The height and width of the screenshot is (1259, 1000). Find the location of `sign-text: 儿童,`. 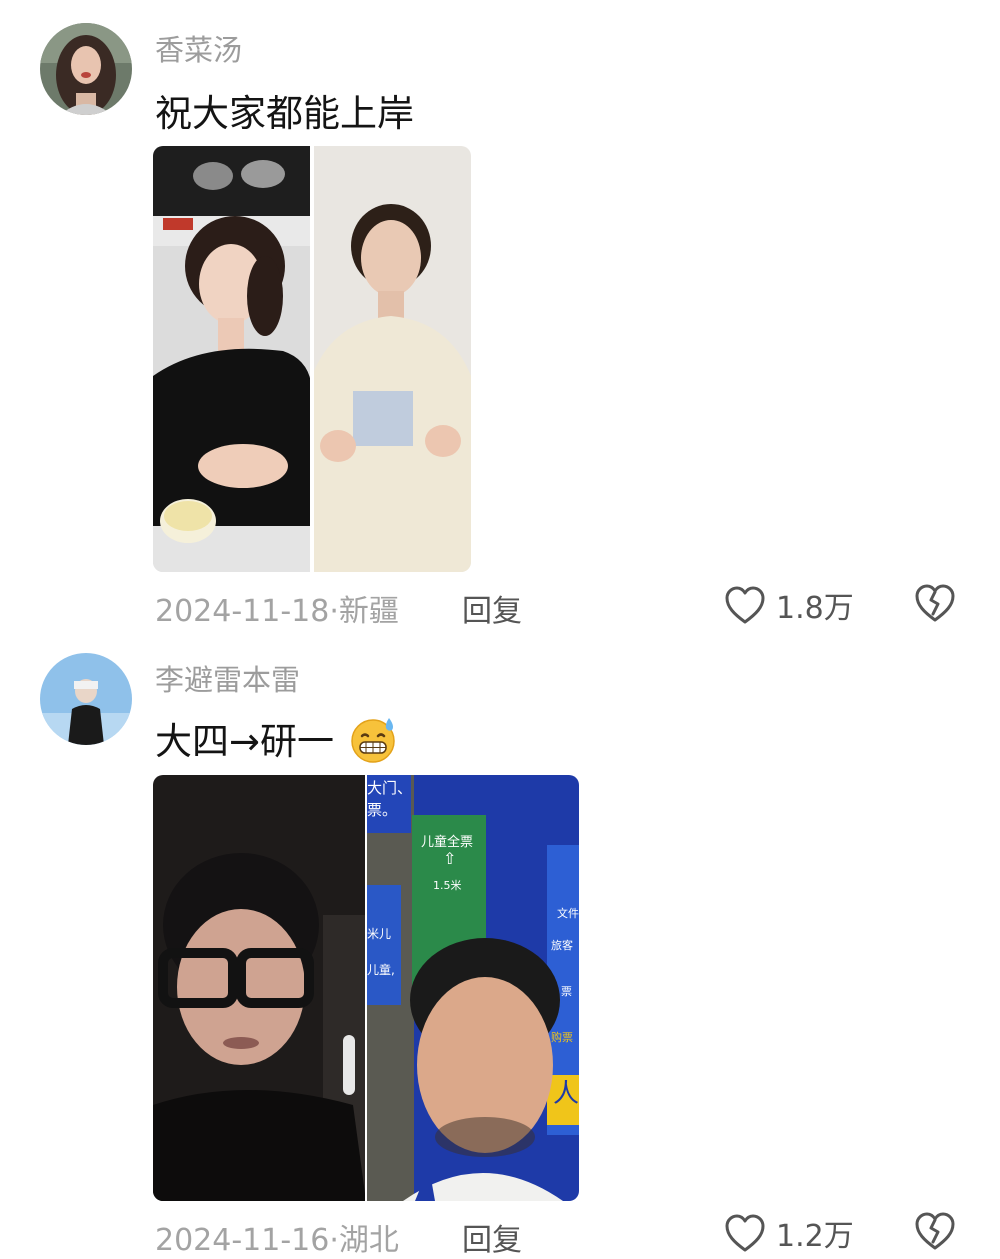

sign-text: 儿童, is located at coordinates (381, 970).